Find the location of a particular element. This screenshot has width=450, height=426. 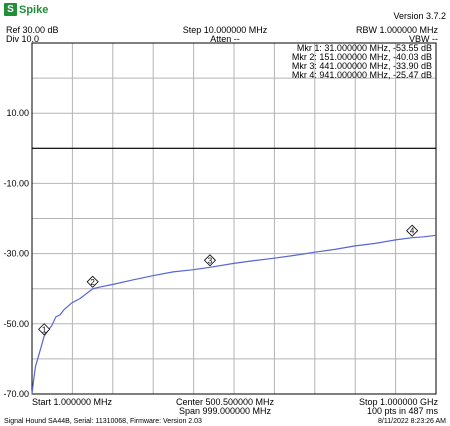

marker-3-icon: 3 is located at coordinates (210, 260).